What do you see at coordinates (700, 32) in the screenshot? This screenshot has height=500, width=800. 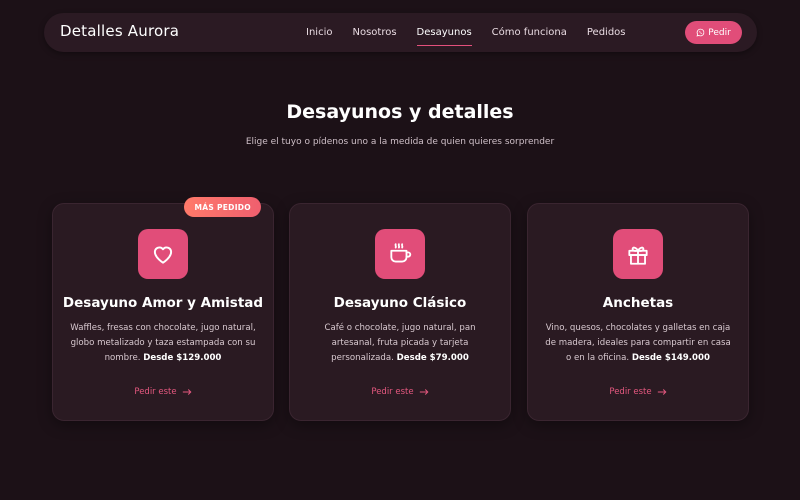 I see `whatsapp-icon` at bounding box center [700, 32].